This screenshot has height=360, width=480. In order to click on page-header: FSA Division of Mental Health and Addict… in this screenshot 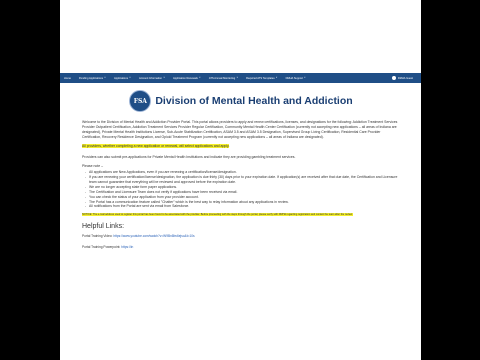, I will do `click(241, 101)`.